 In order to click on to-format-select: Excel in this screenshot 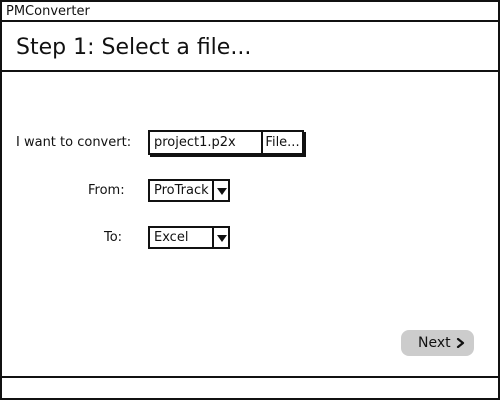, I will do `click(189, 237)`.